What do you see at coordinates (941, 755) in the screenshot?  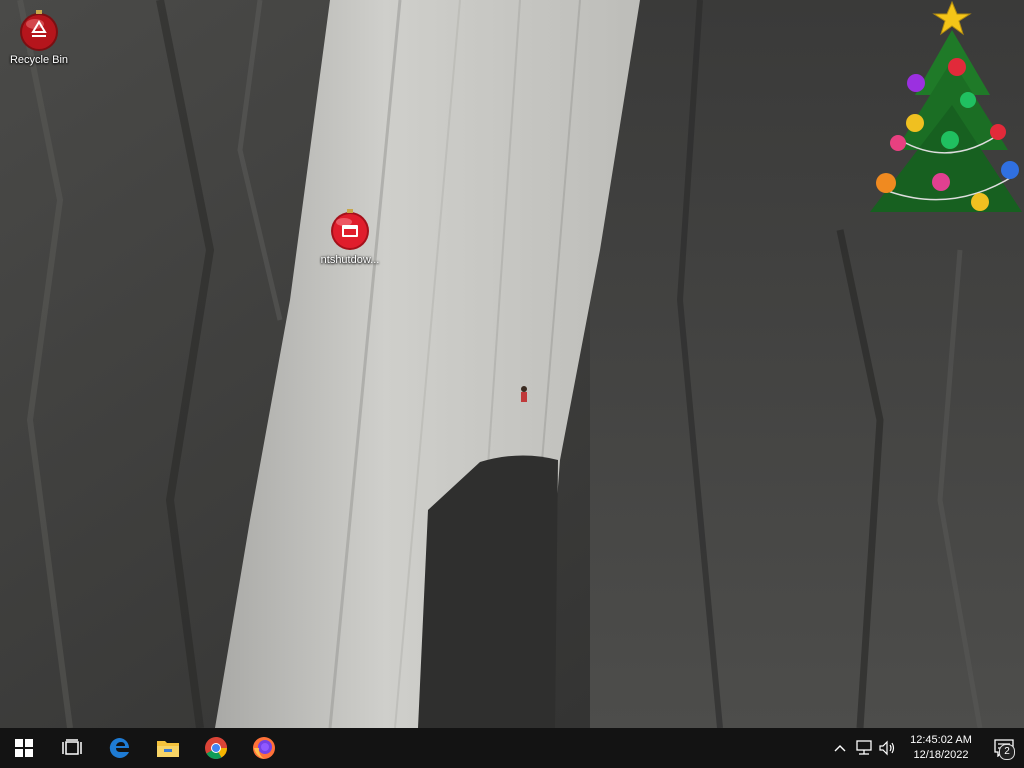 I see `clock-date: 12/18/2022` at bounding box center [941, 755].